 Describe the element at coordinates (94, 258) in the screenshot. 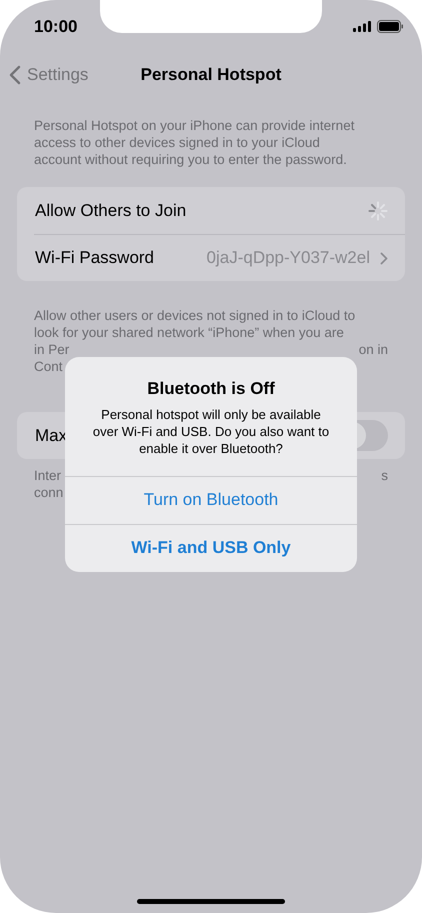

I see `setting-label: Wi-Fi Password` at that location.